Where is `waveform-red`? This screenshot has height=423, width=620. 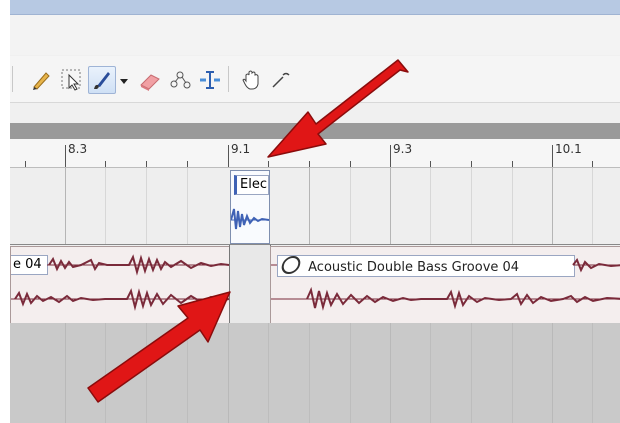 waveform-red is located at coordinates (445, 284).